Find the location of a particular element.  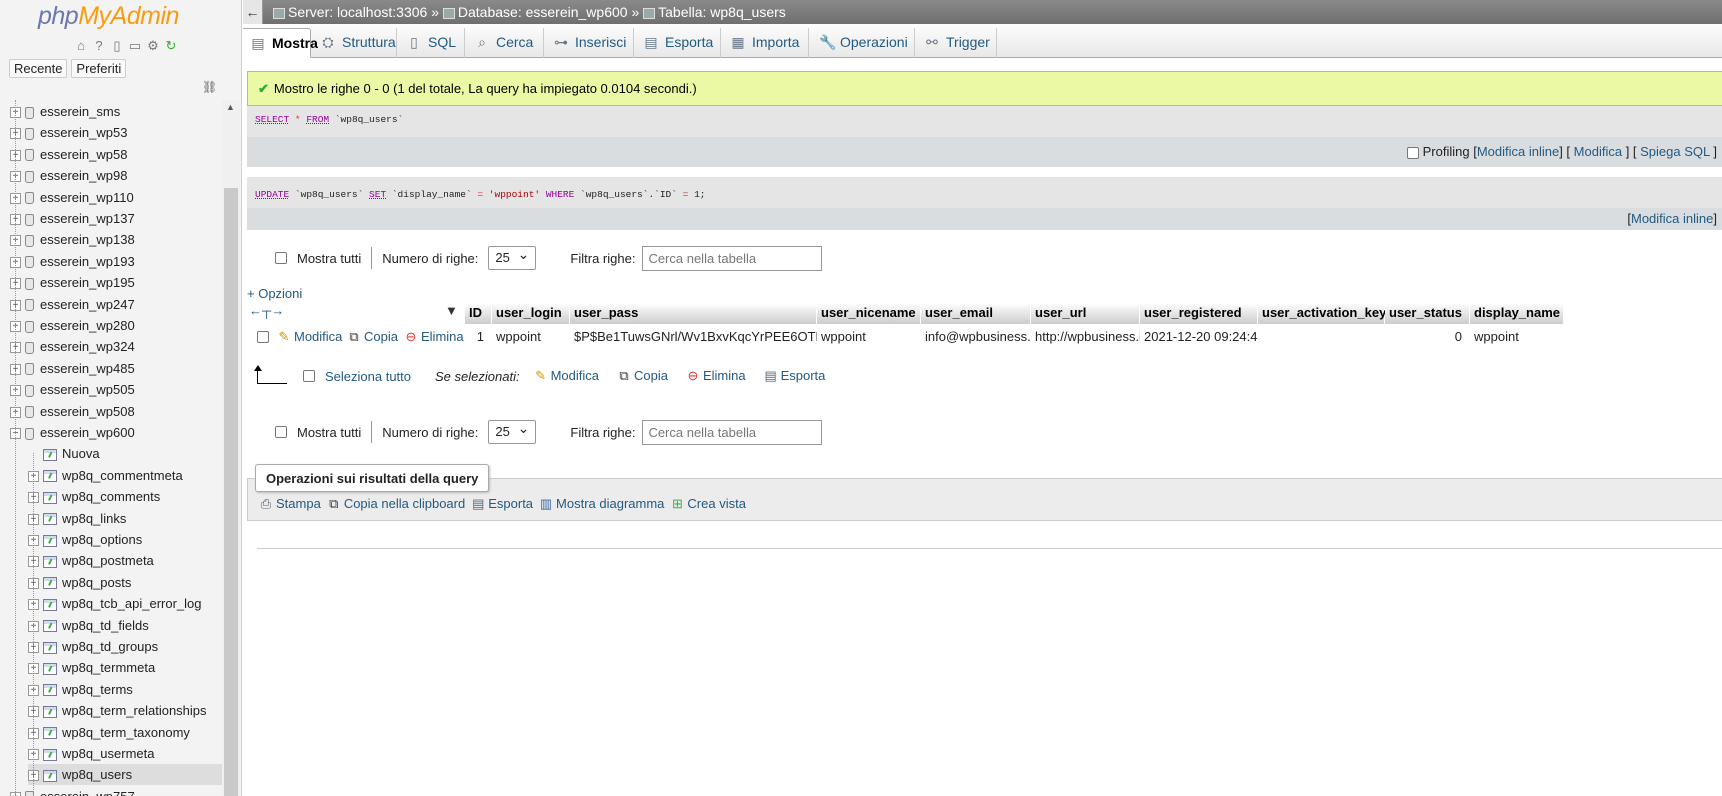

bulk-edit-button: ✎ Modifica is located at coordinates (566, 376).